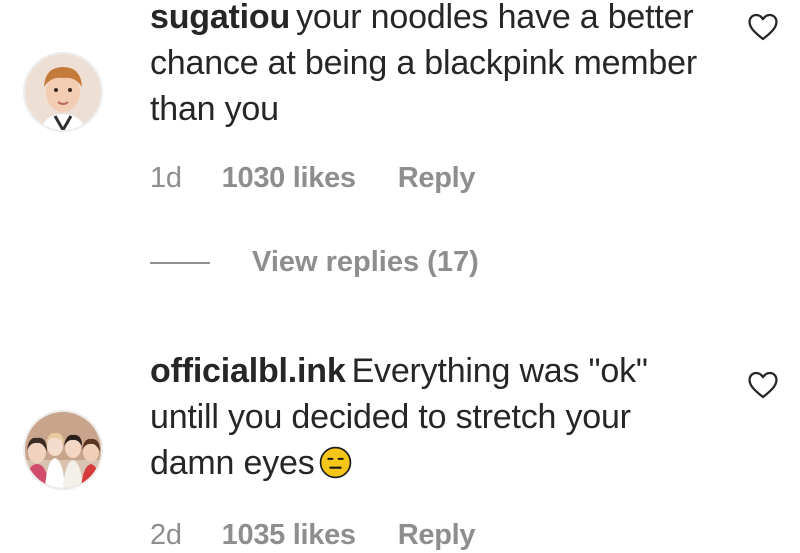 The height and width of the screenshot is (553, 800). I want to click on view-replies-button: View replies (17), so click(314, 262).